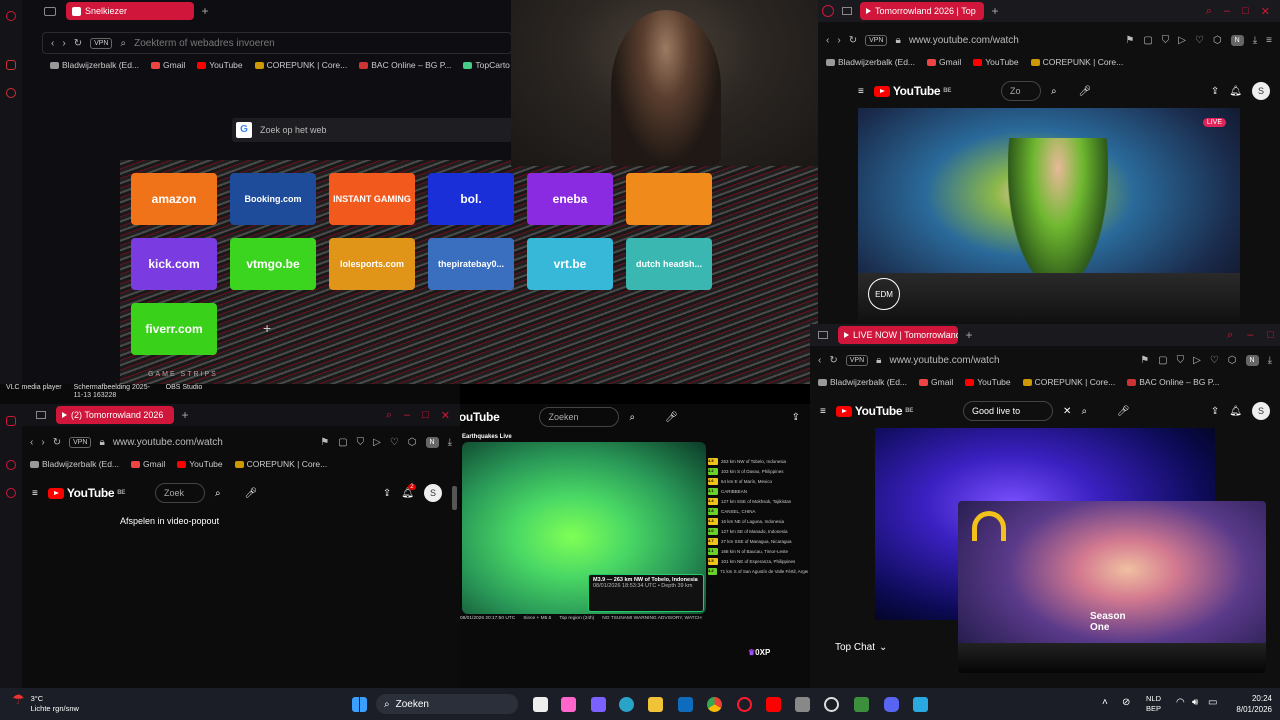 The image size is (1280, 720). I want to click on minecraft-icon, so click(861, 704).